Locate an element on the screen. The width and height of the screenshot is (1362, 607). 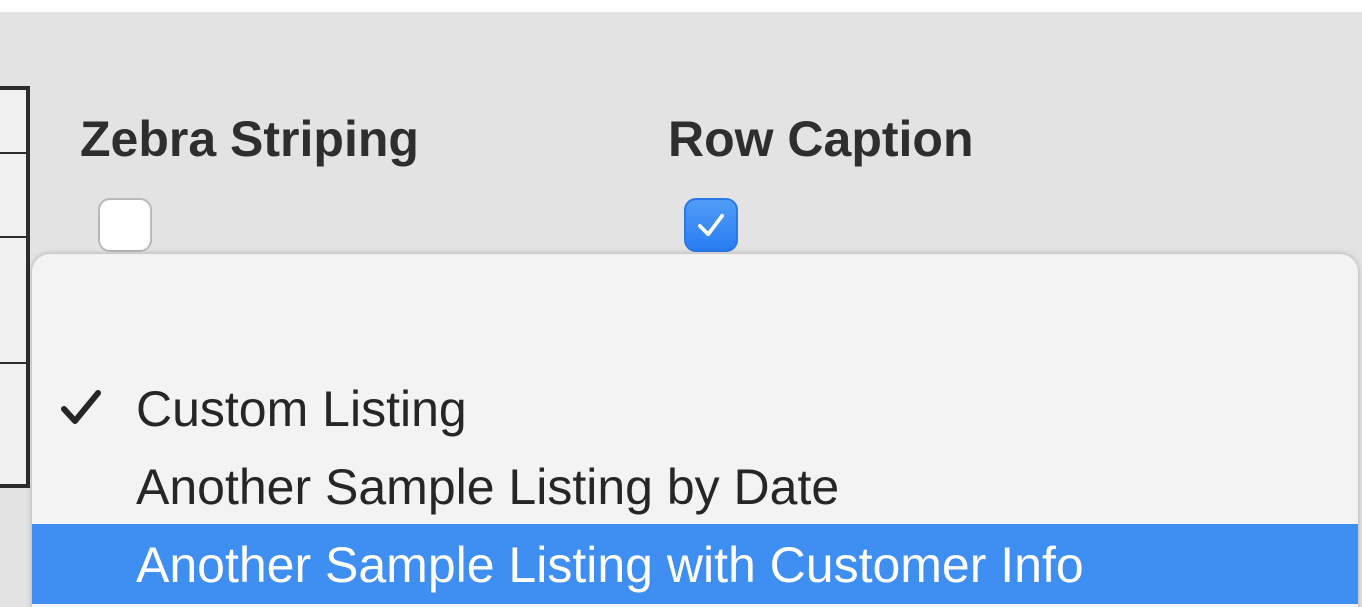
left-table-edge is located at coordinates (15, 287).